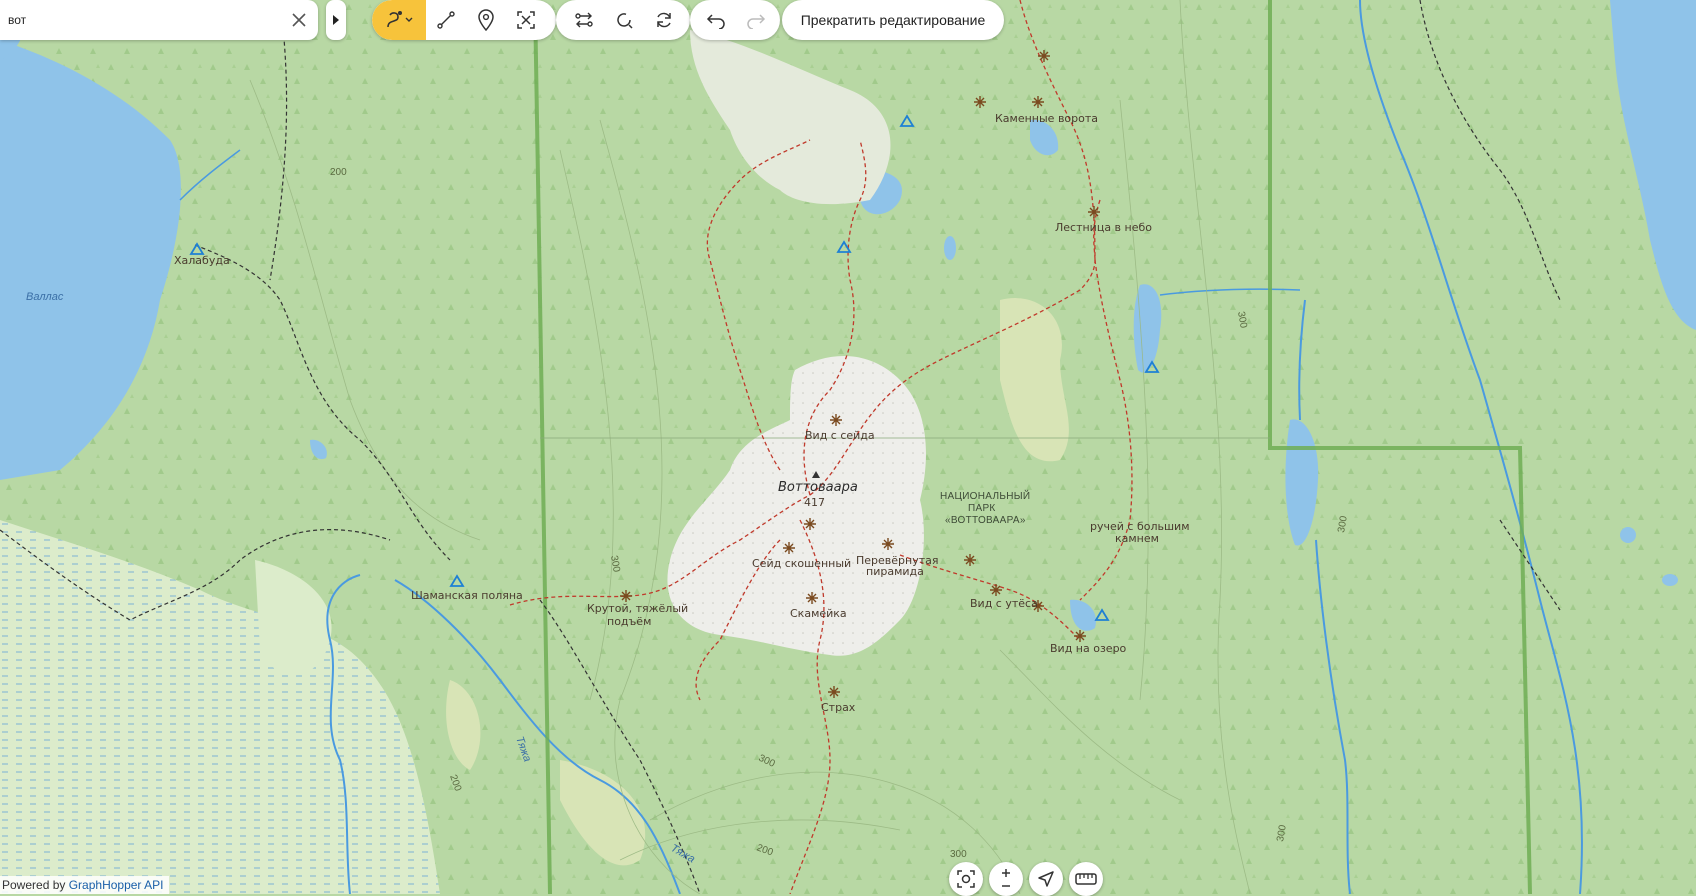 The image size is (1696, 896). What do you see at coordinates (637, 608) in the screenshot?
I see `svg-text: Крутой, тяжёлый` at bounding box center [637, 608].